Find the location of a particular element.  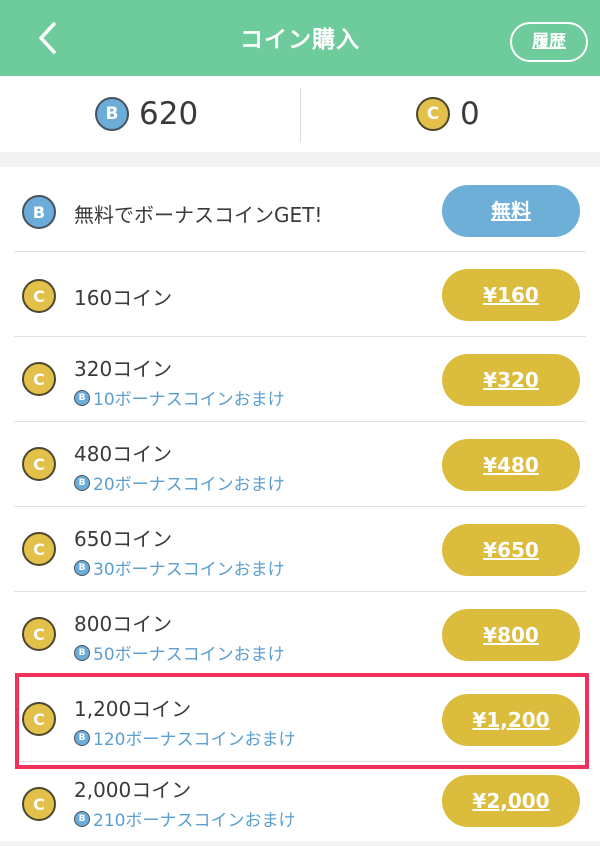

paid-coin-balance: C 0 is located at coordinates (448, 114).